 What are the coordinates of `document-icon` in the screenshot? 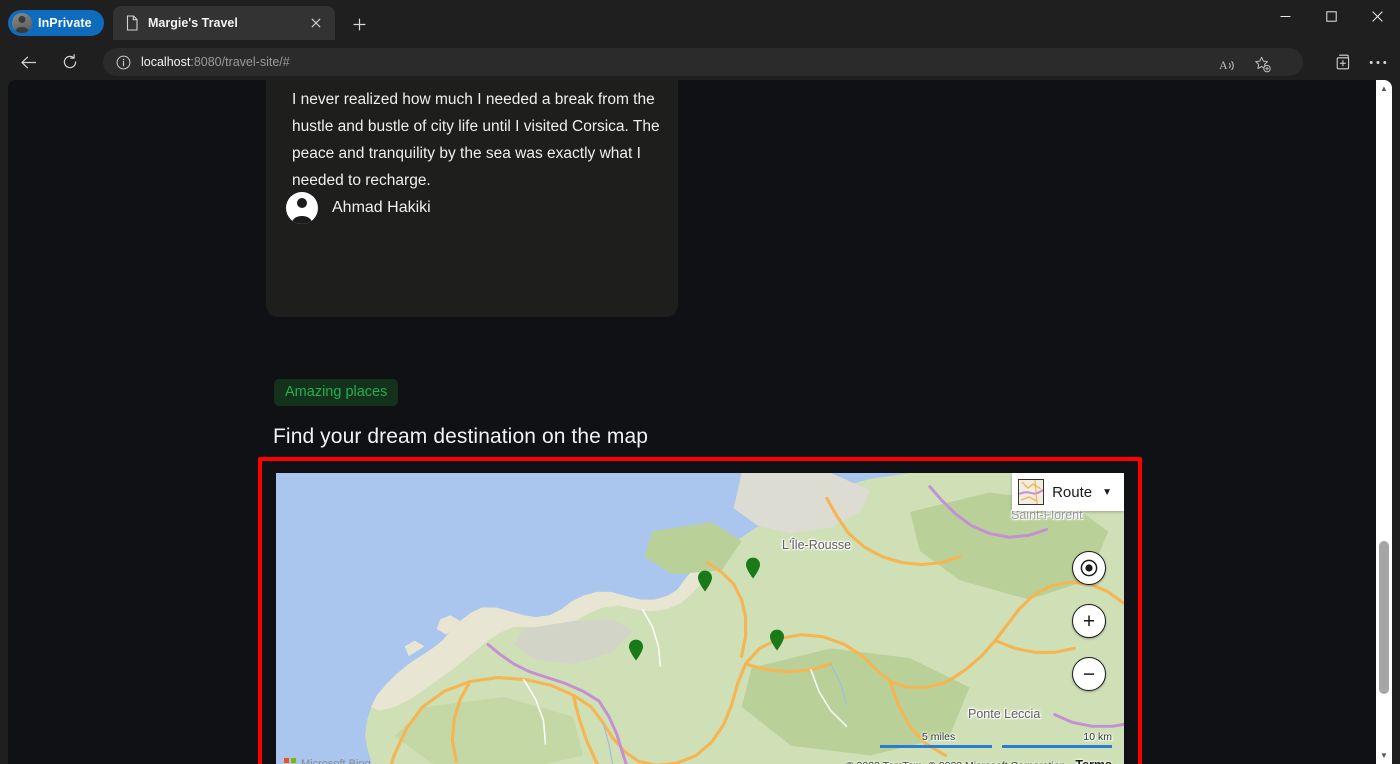 It's located at (132, 23).